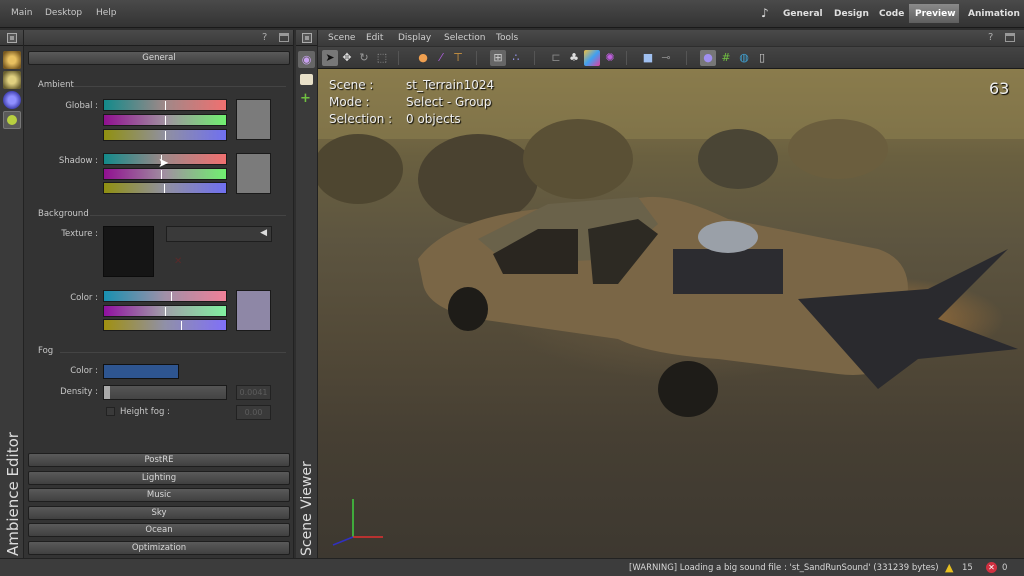 The image size is (1024, 576). Describe the element at coordinates (107, 392) in the screenshot. I see `density-slider-thumb` at that location.